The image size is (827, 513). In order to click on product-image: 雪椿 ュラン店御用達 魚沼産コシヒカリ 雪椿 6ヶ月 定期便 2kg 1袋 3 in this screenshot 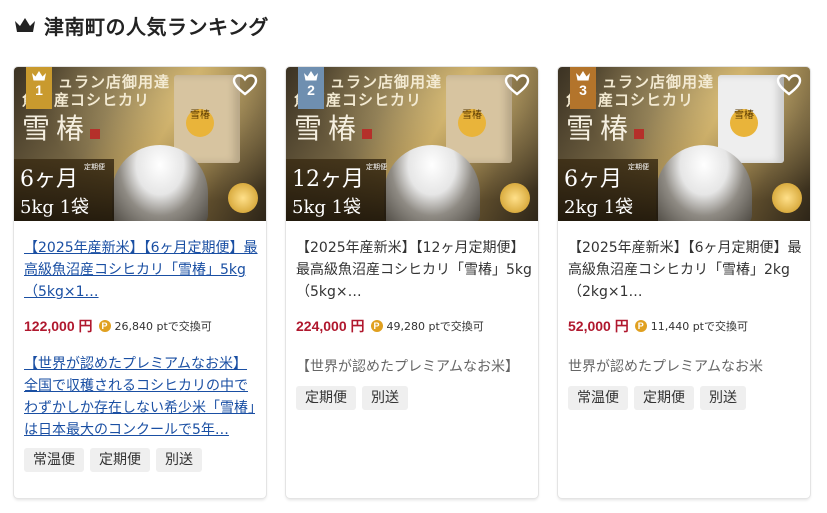, I will do `click(684, 144)`.